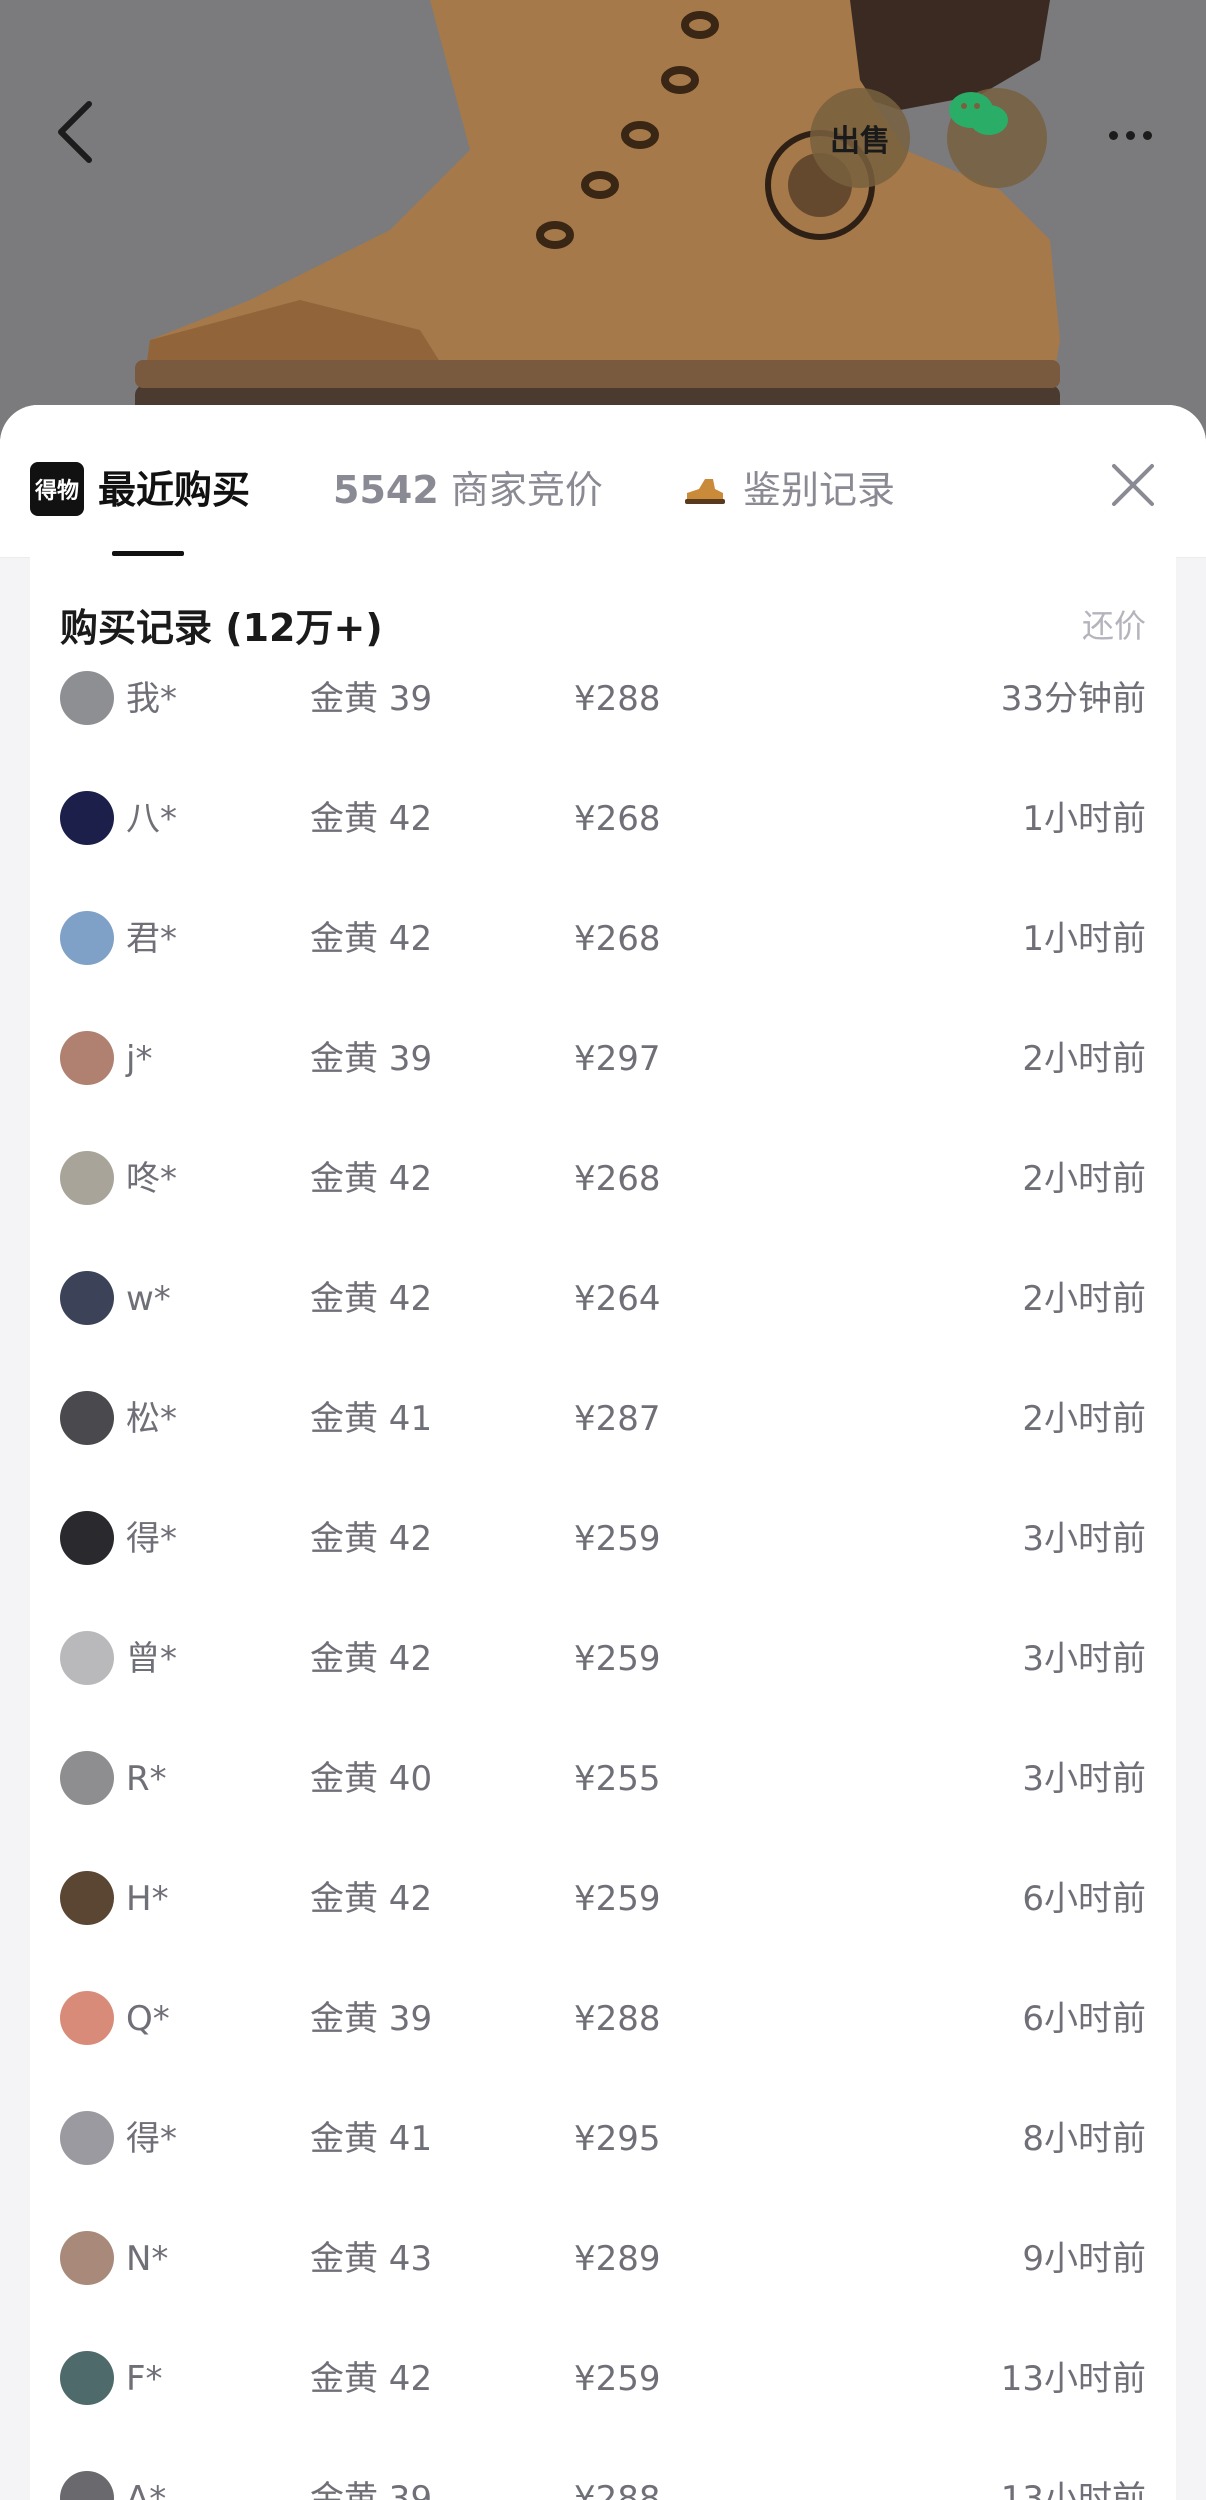 The width and height of the screenshot is (1206, 2500). I want to click on wechat-icon, so click(978, 113).